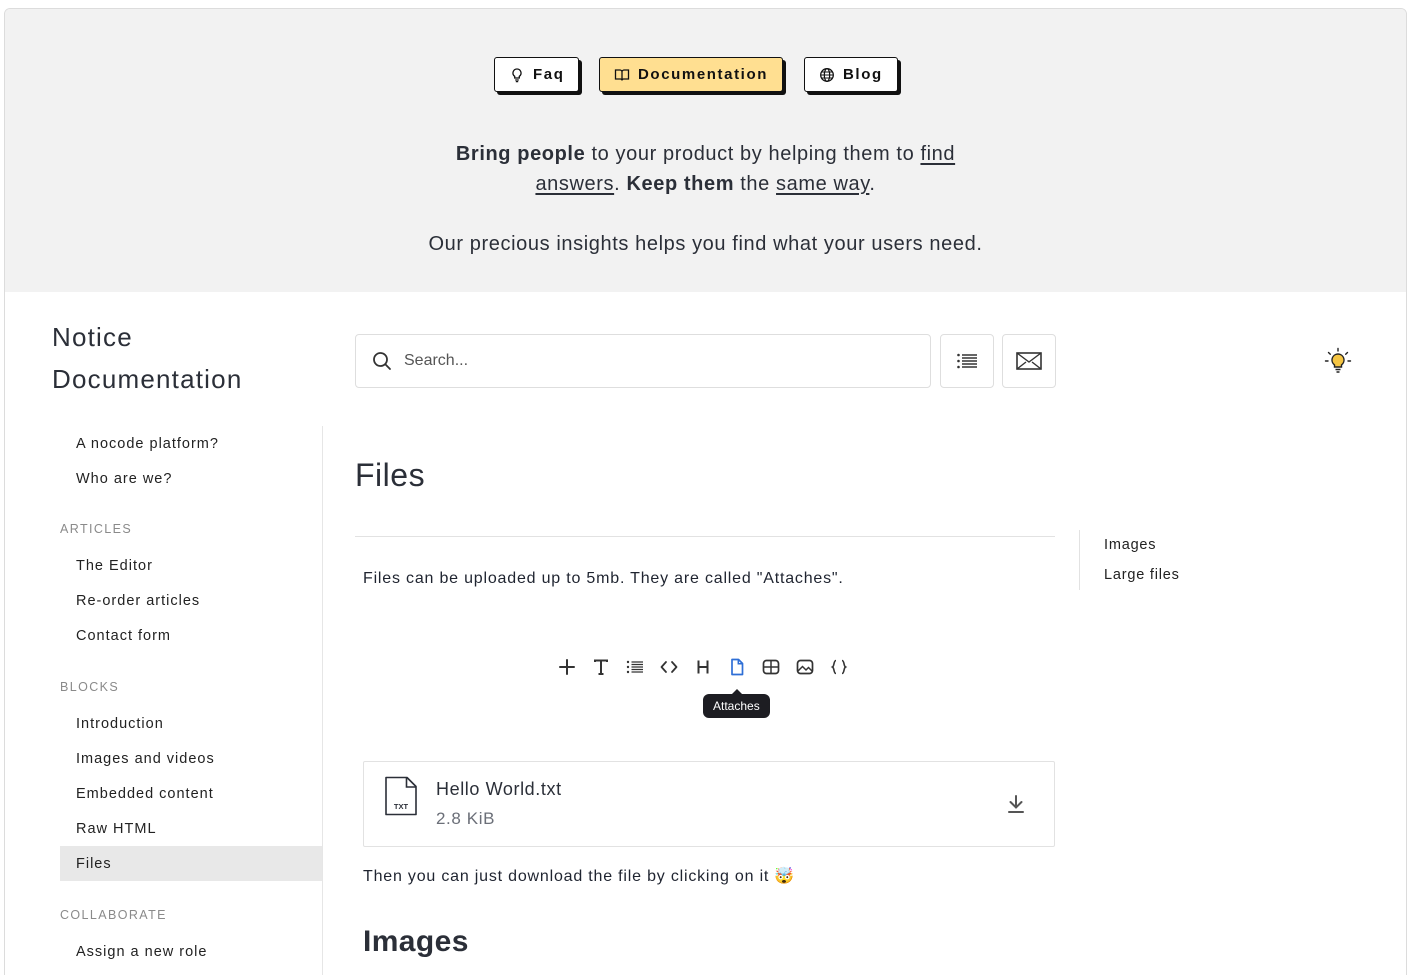  Describe the element at coordinates (771, 667) in the screenshot. I see `table-icon` at that location.